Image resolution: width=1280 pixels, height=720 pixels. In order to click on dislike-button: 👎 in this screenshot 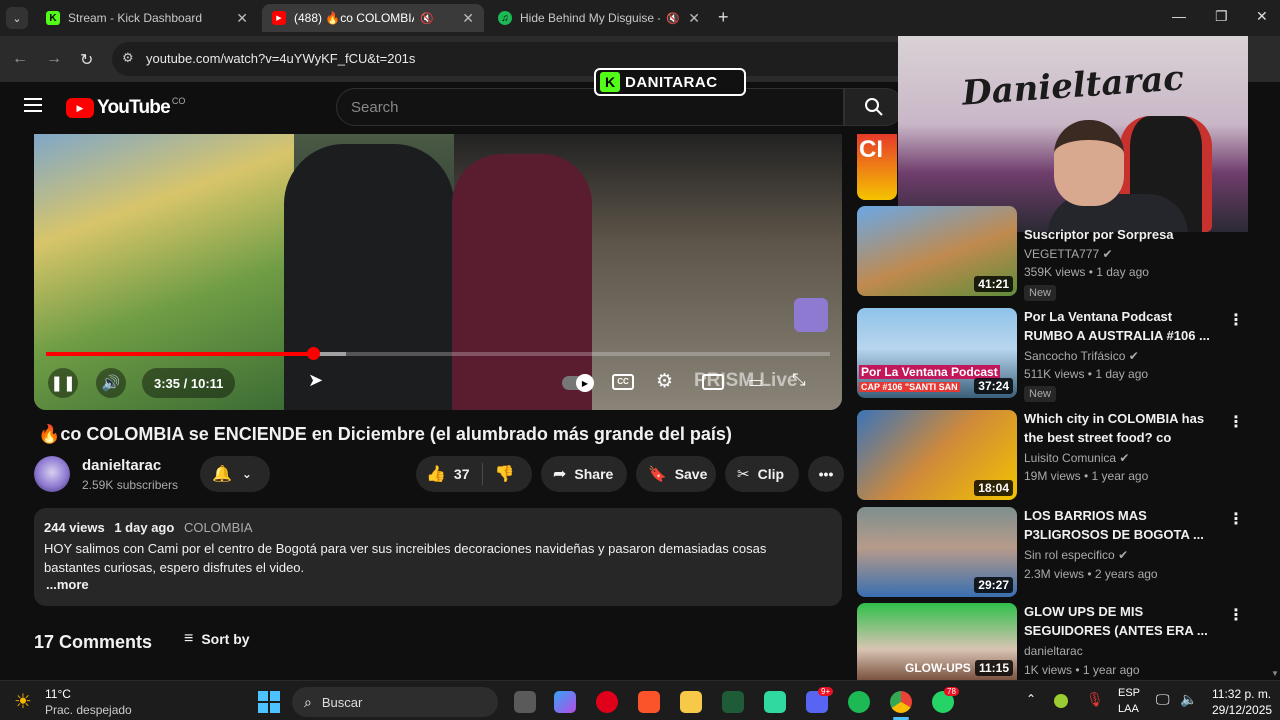, I will do `click(505, 474)`.